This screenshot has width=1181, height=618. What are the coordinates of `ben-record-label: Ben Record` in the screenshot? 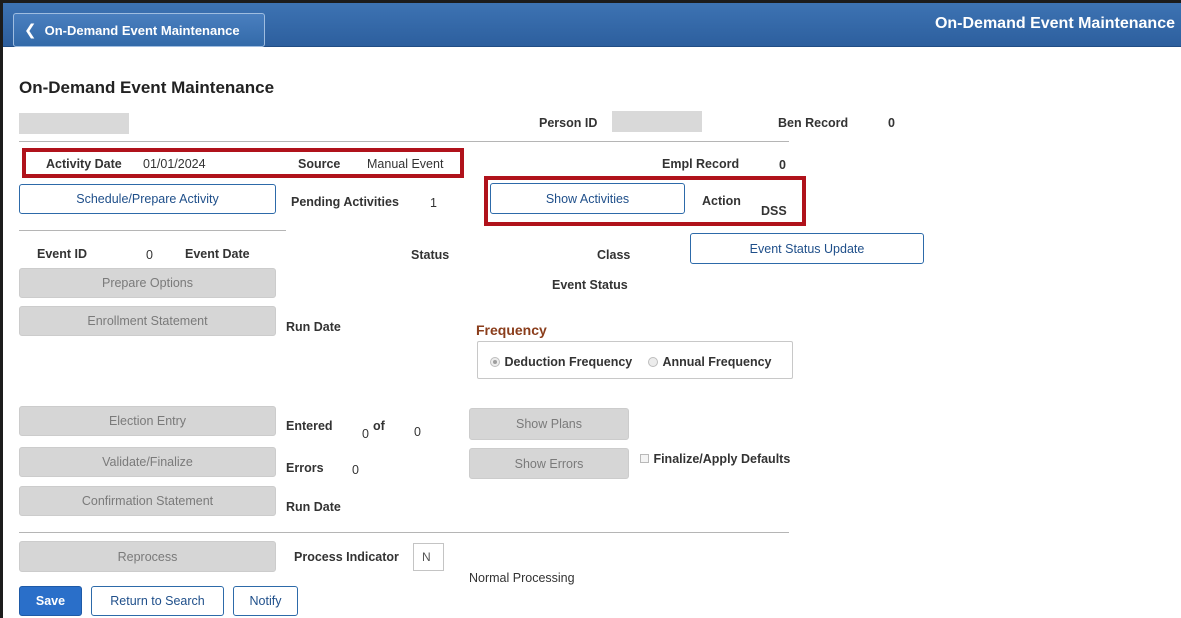 It's located at (813, 123).